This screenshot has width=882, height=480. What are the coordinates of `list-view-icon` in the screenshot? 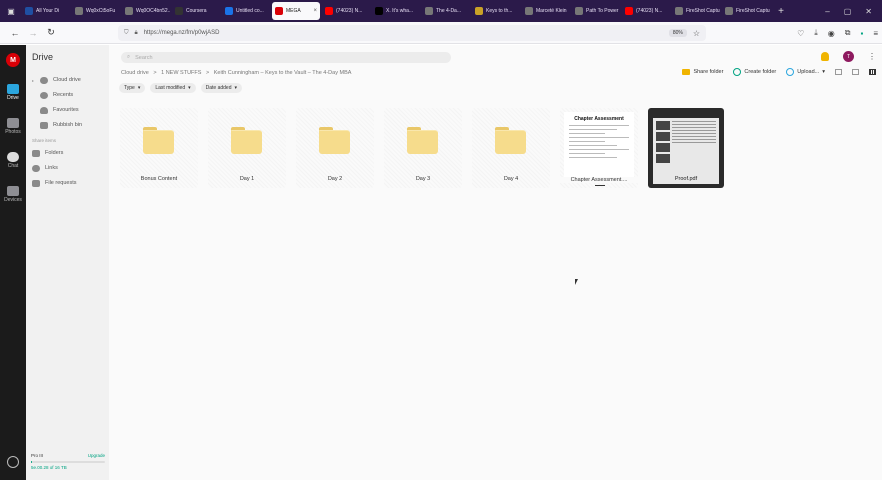 It's located at (855, 72).